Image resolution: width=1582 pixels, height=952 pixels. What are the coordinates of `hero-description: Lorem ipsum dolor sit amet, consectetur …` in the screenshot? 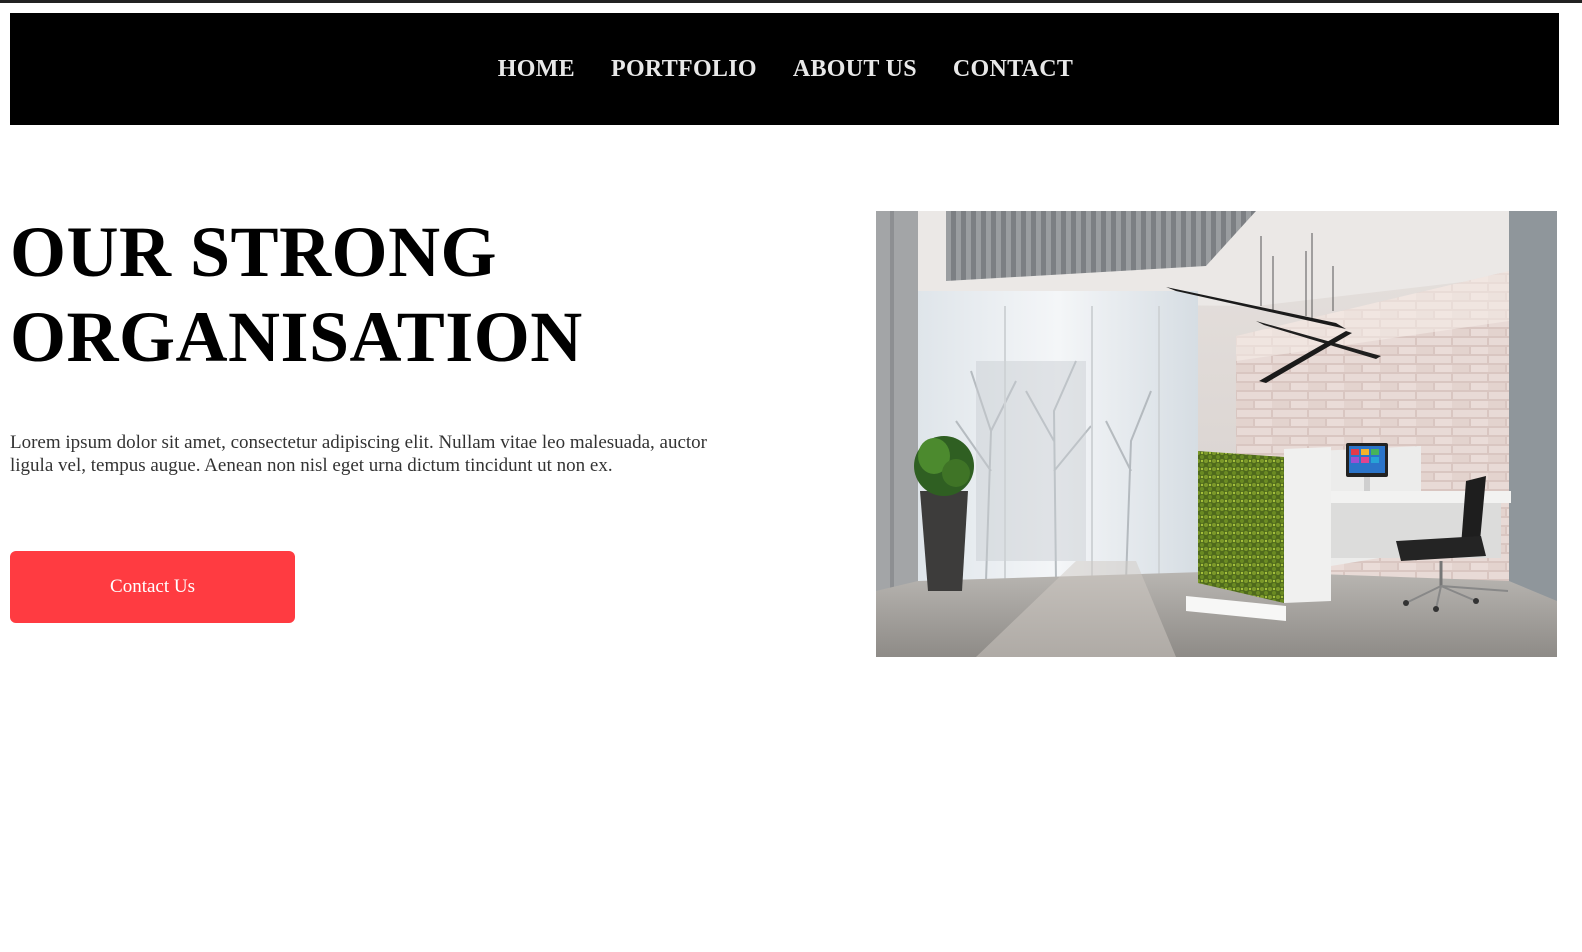 It's located at (358, 454).